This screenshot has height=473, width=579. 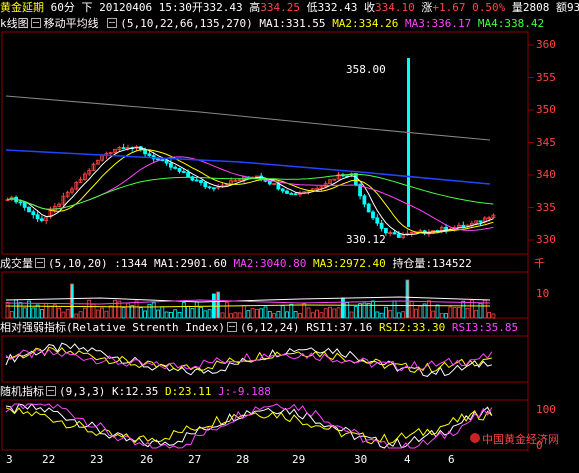 What do you see at coordinates (546, 239) in the screenshot?
I see `y-tick-label: 330` at bounding box center [546, 239].